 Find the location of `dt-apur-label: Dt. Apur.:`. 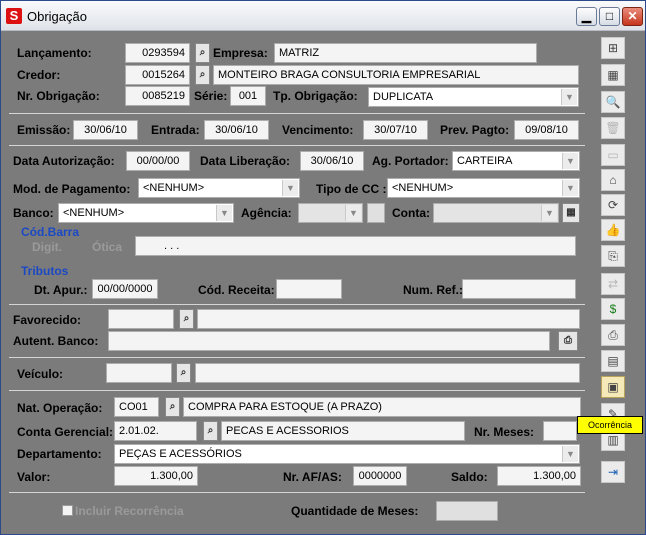

dt-apur-label: Dt. Apur.: is located at coordinates (61, 290).